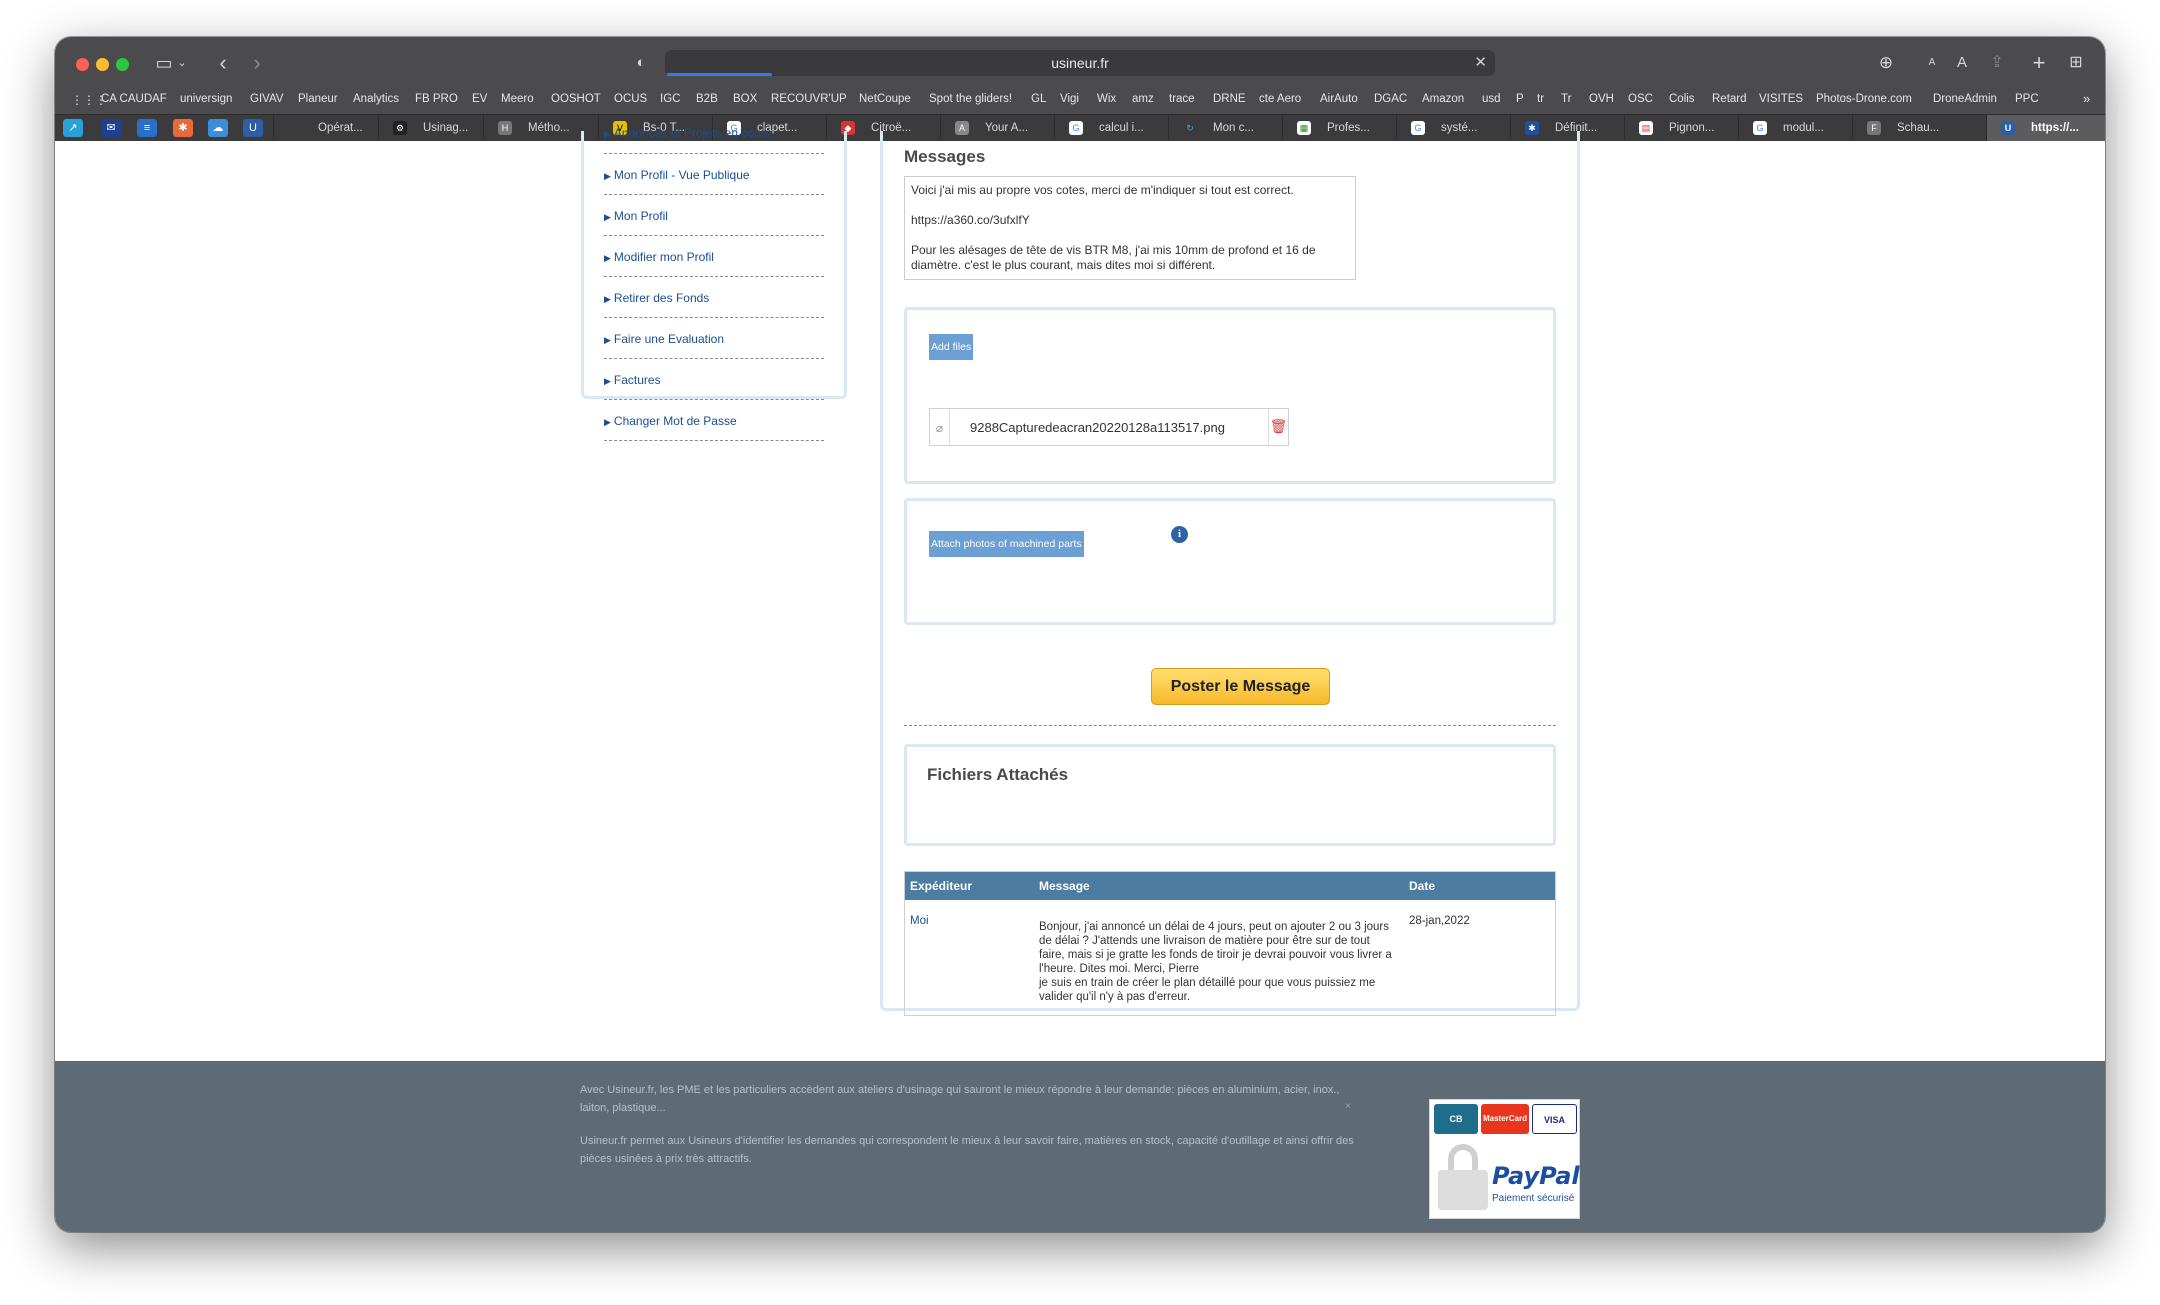  Describe the element at coordinates (951, 347) in the screenshot. I see `add-files-button: Add files` at that location.